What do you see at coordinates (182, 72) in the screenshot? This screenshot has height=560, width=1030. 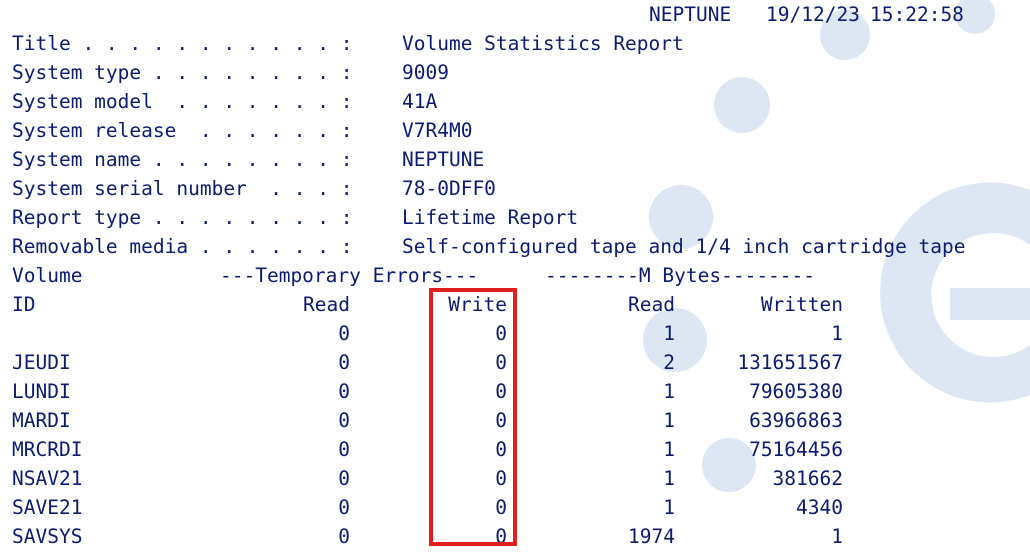 I see `field-label-system-type: System type . . . . . . . . :` at bounding box center [182, 72].